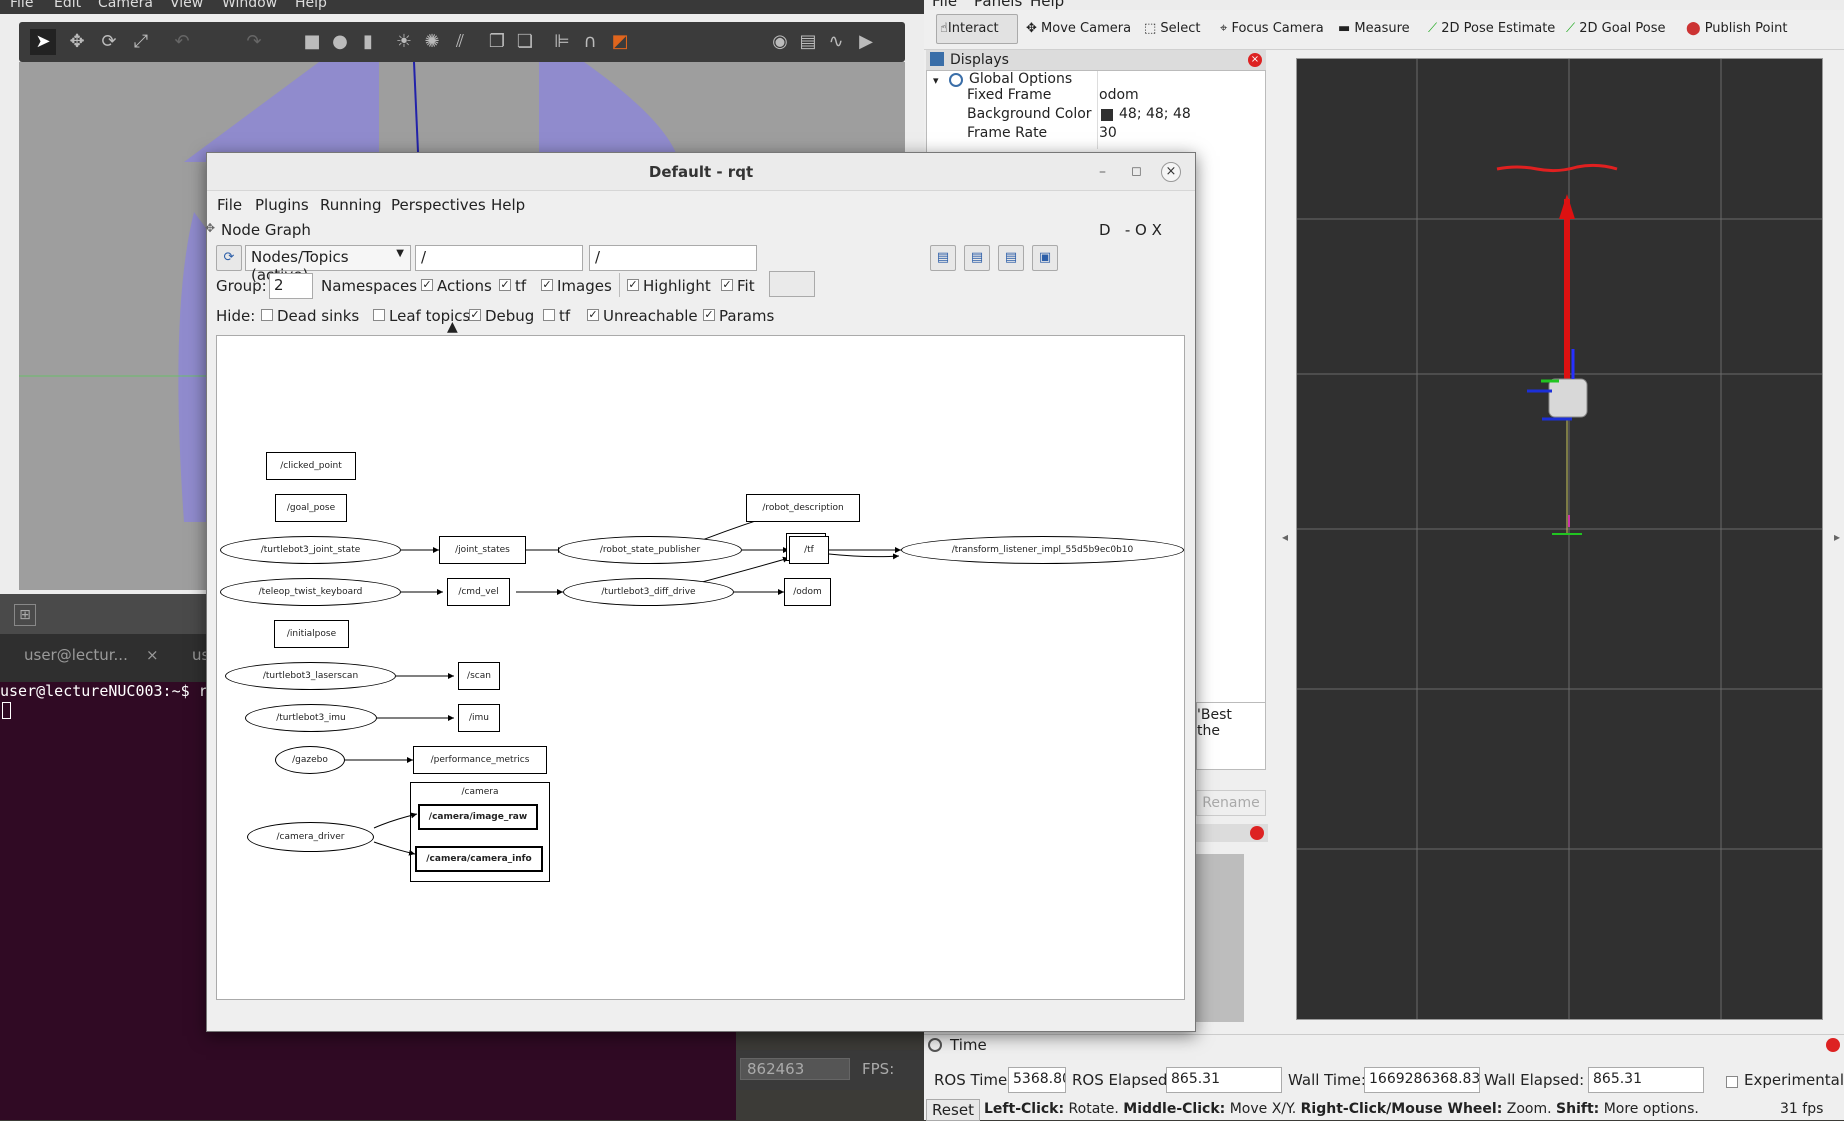 The image size is (1844, 1121). I want to click on paste-icon: ❏, so click(525, 42).